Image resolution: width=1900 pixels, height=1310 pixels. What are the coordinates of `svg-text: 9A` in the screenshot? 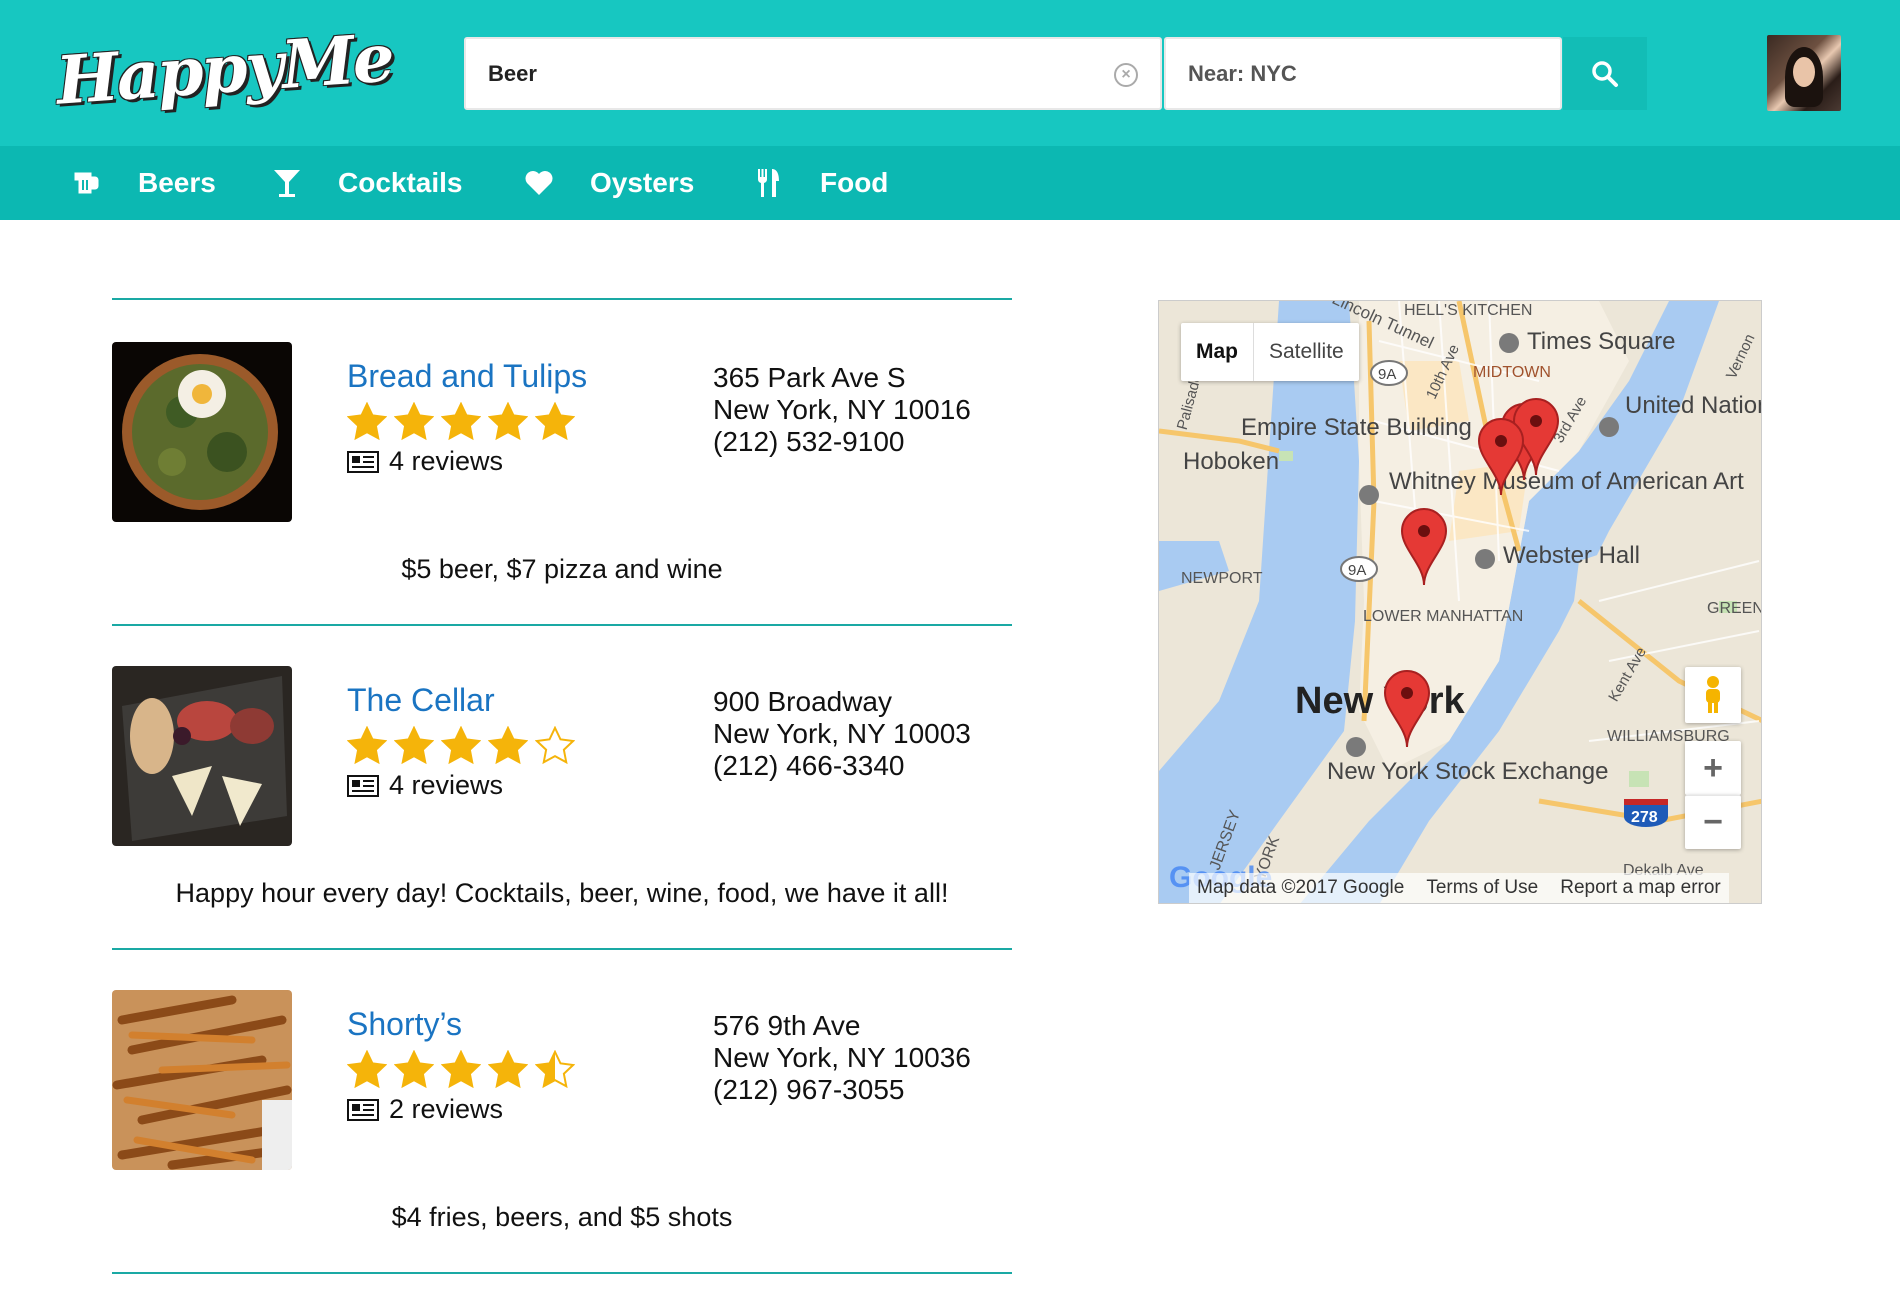 It's located at (1357, 570).